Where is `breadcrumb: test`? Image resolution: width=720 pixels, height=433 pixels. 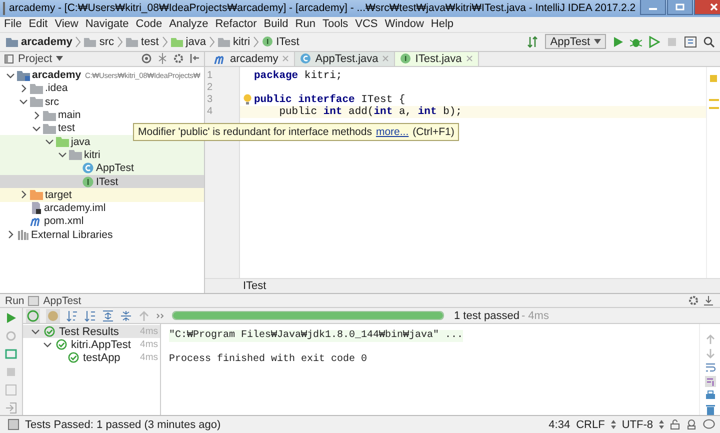
breadcrumb: test is located at coordinates (142, 42).